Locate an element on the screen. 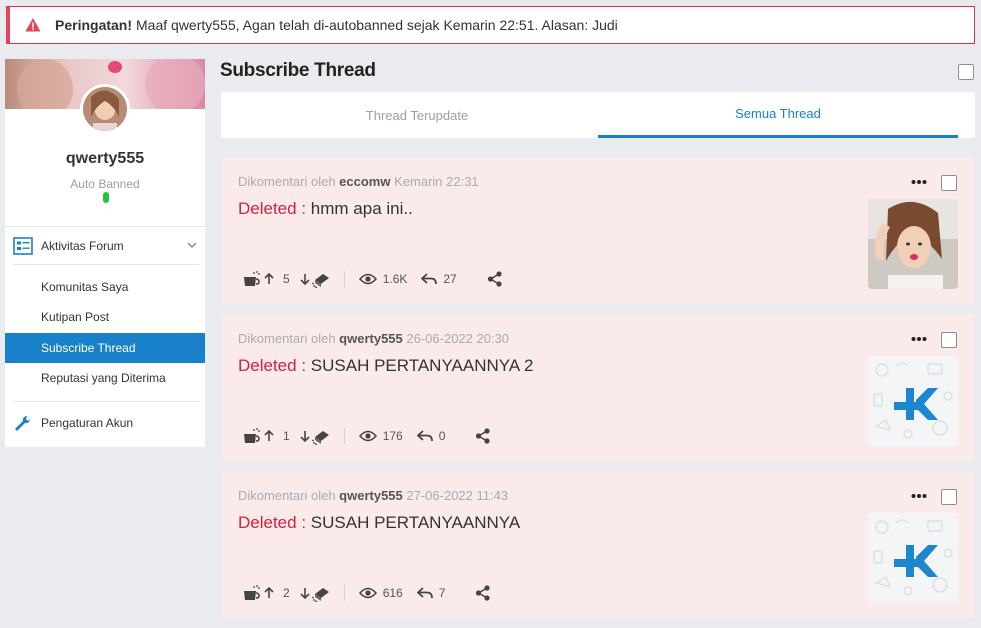  tab-thread-terupdate: Thread Terupdate is located at coordinates (417, 115).